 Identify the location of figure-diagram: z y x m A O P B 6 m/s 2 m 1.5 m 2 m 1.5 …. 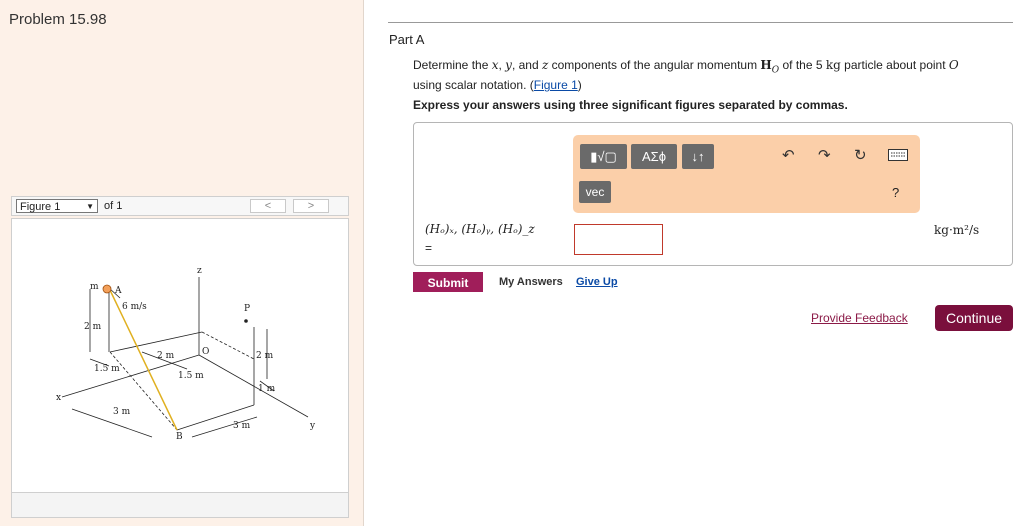
(186, 354).